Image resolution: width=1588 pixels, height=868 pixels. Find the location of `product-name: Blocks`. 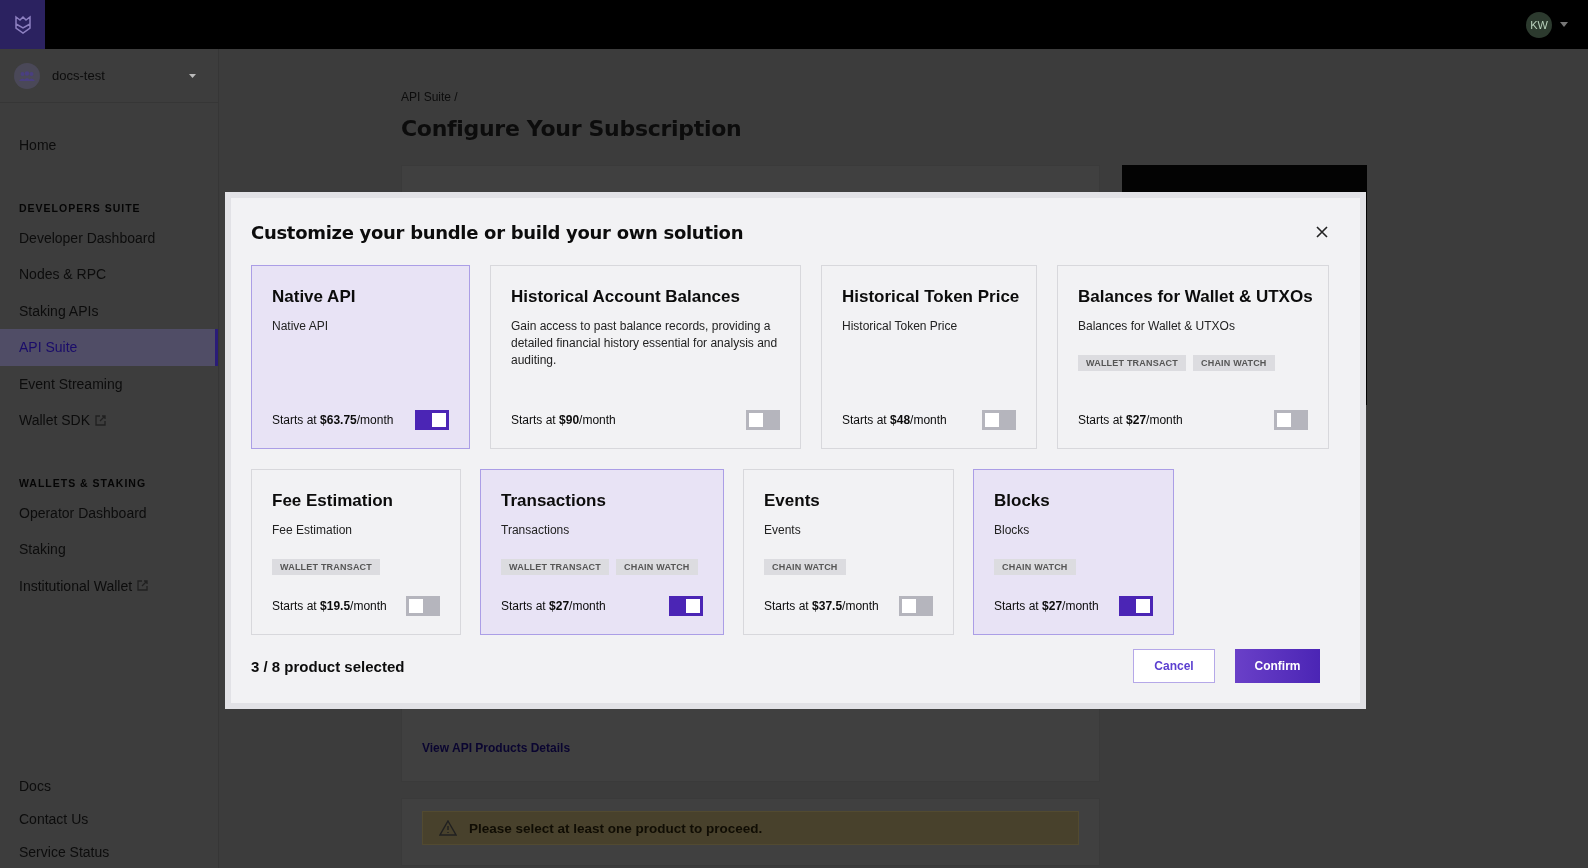

product-name: Blocks is located at coordinates (1022, 501).